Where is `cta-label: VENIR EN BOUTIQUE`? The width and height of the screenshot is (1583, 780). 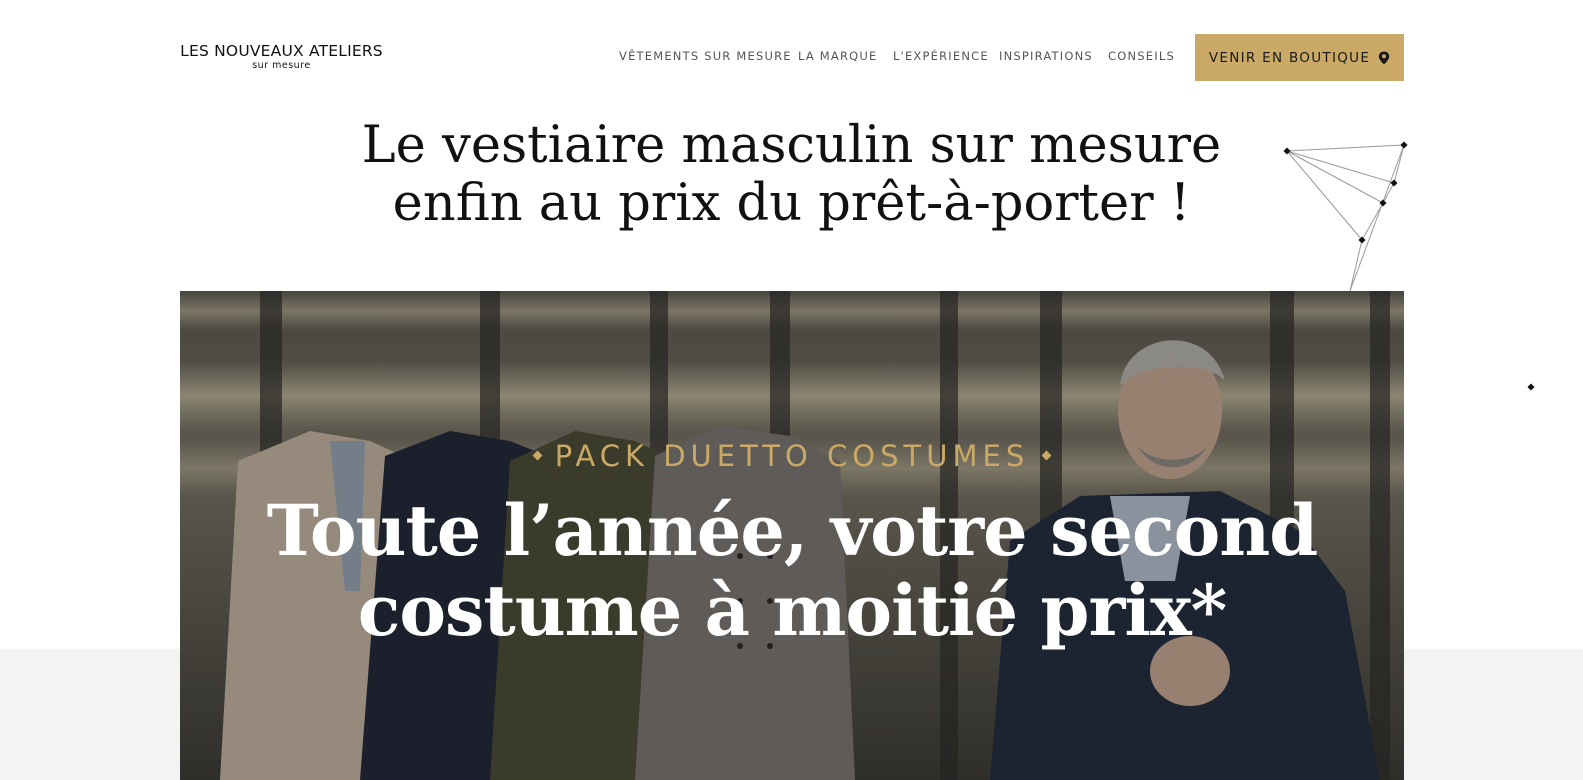 cta-label: VENIR EN BOUTIQUE is located at coordinates (1289, 57).